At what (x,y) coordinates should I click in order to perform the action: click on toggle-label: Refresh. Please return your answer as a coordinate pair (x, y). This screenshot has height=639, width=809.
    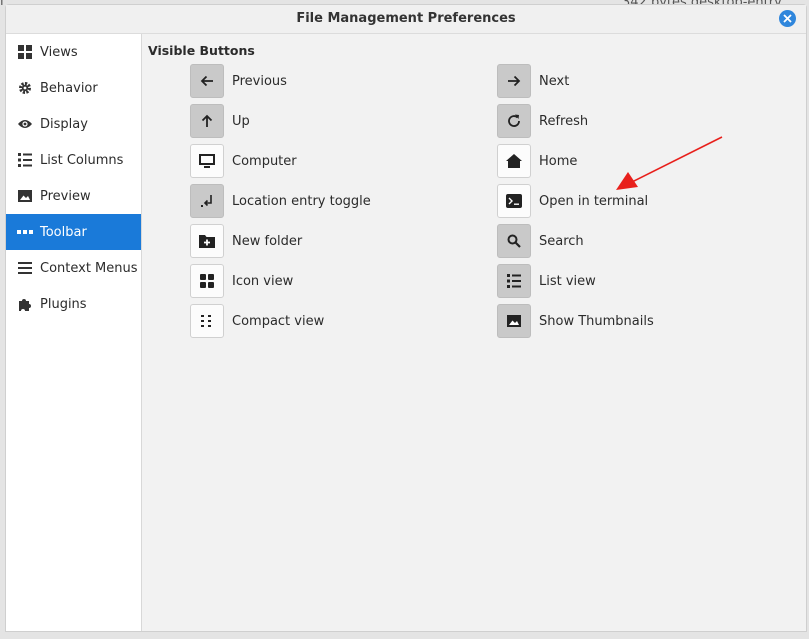
    Looking at the image, I should click on (564, 121).